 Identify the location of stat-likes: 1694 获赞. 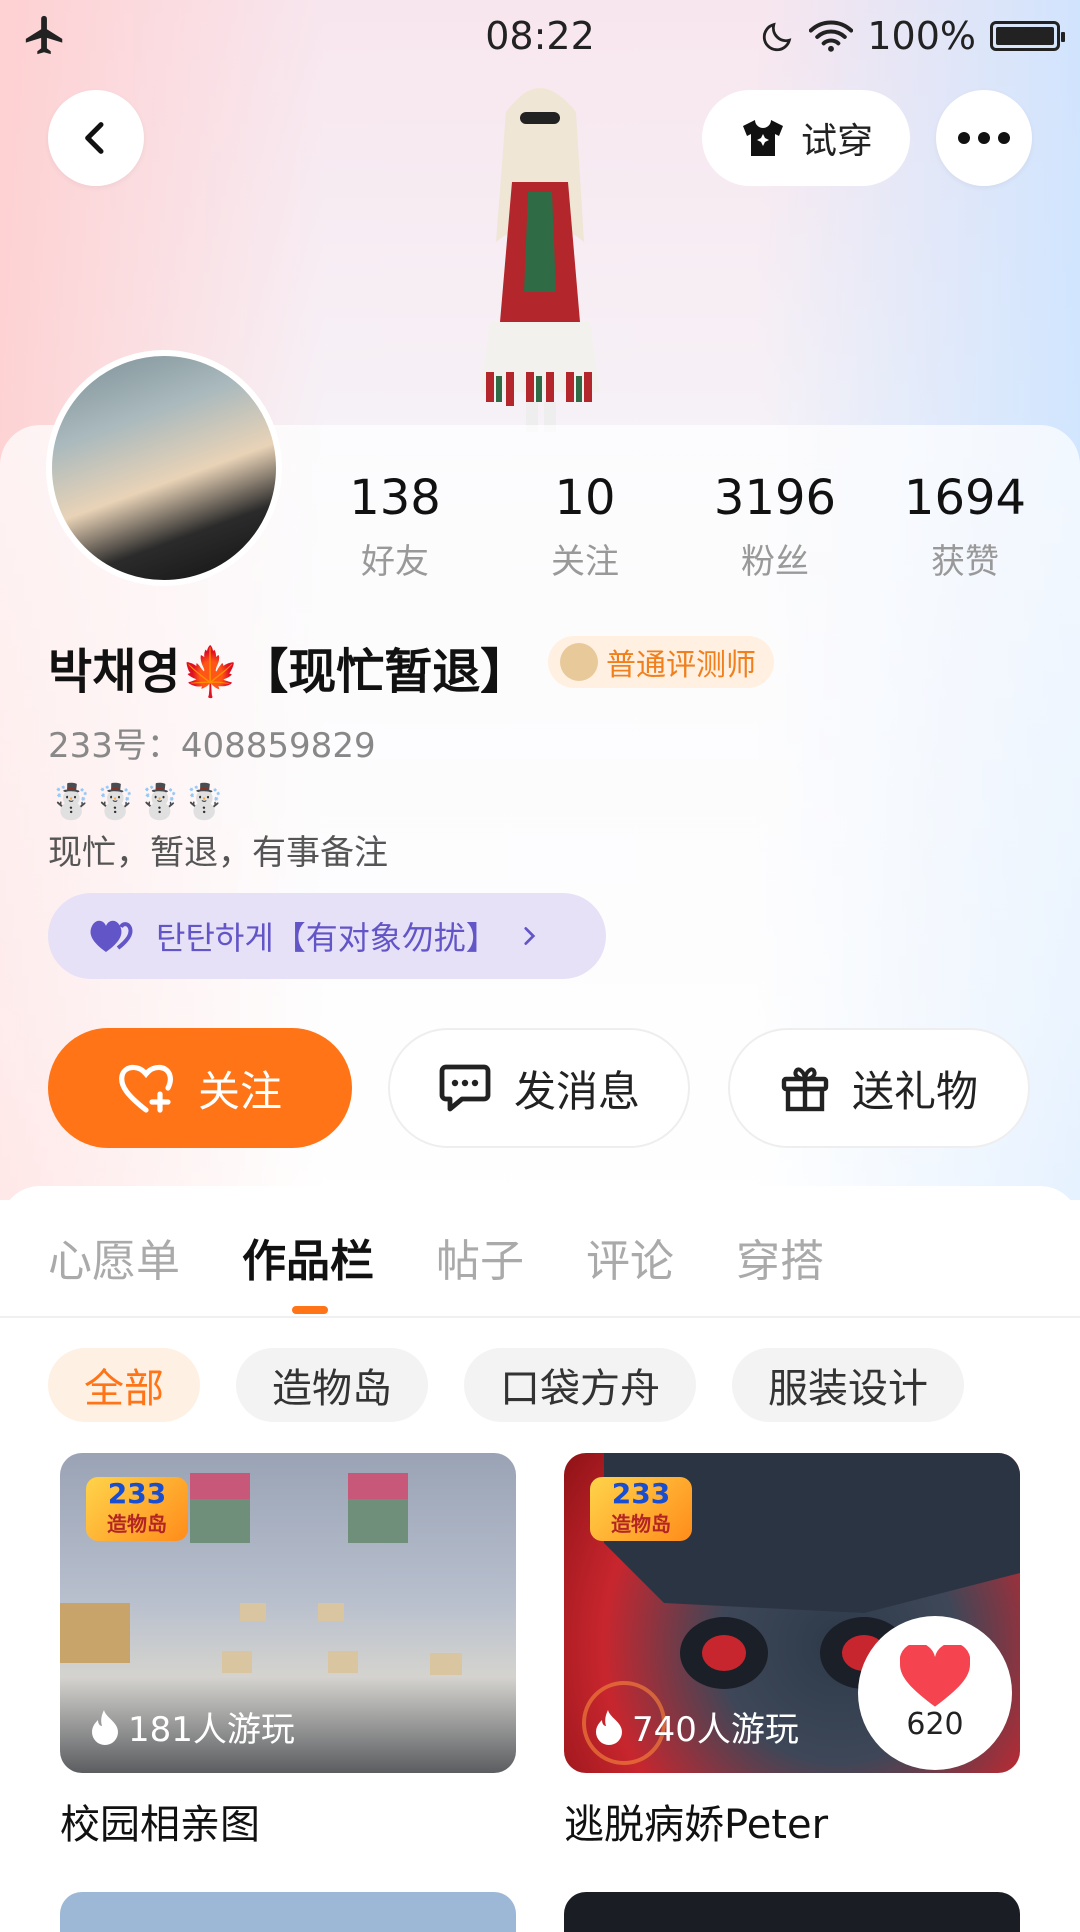
(965, 526).